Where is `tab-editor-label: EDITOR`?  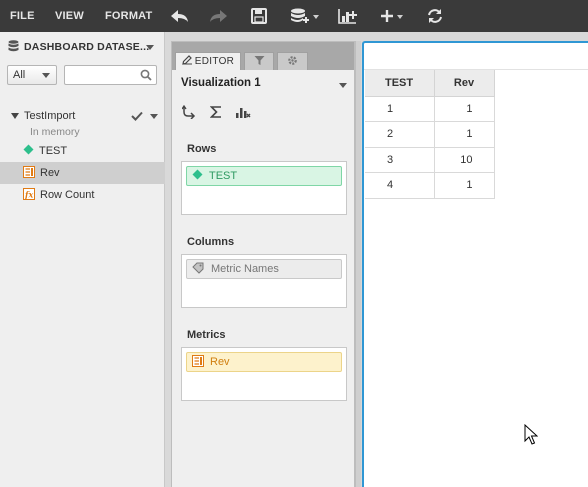
tab-editor-label: EDITOR is located at coordinates (214, 61).